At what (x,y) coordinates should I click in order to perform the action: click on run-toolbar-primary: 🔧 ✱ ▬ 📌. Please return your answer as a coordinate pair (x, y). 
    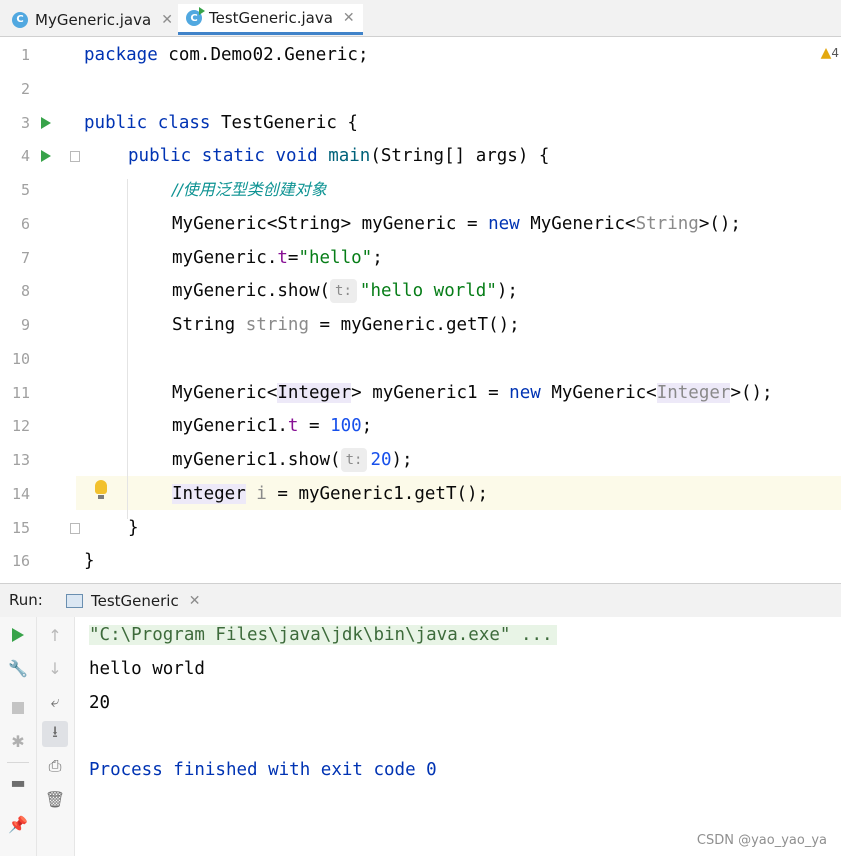
    Looking at the image, I should click on (18, 736).